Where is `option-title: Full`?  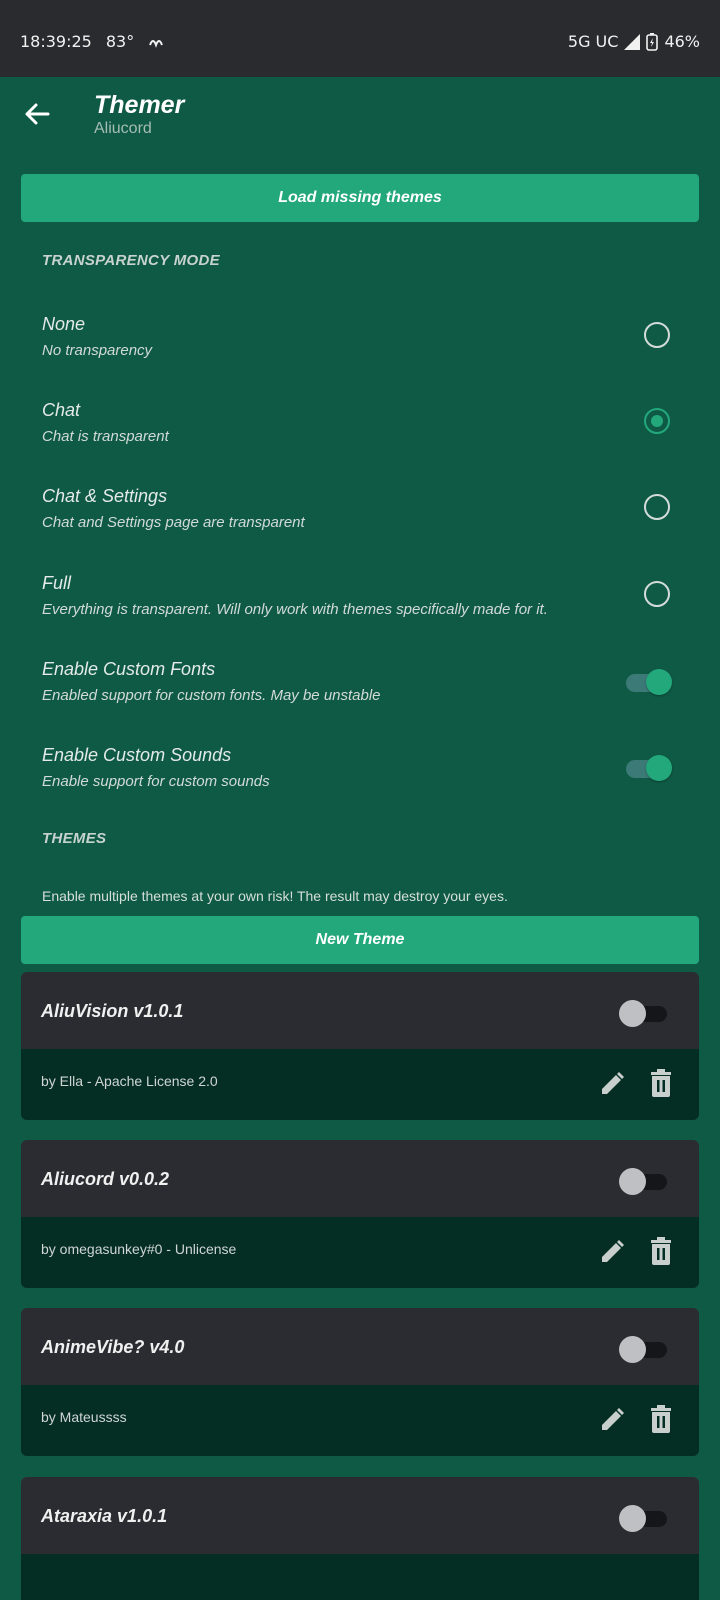 option-title: Full is located at coordinates (57, 583).